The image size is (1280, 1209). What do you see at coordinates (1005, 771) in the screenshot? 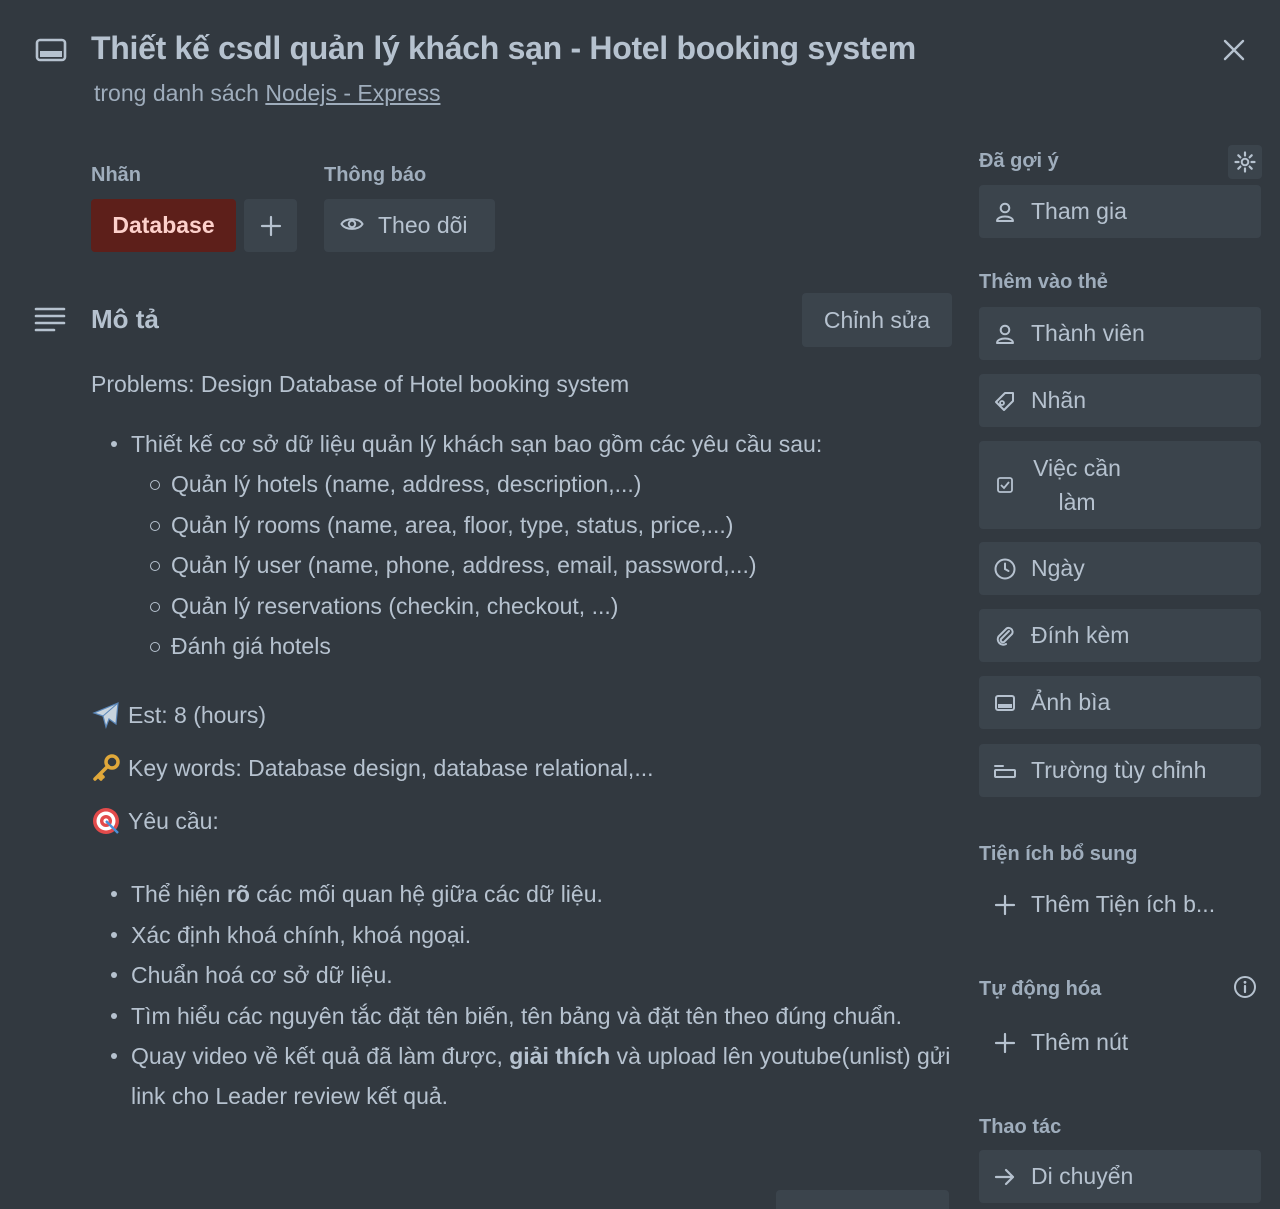
I see `custom-fields-icon` at bounding box center [1005, 771].